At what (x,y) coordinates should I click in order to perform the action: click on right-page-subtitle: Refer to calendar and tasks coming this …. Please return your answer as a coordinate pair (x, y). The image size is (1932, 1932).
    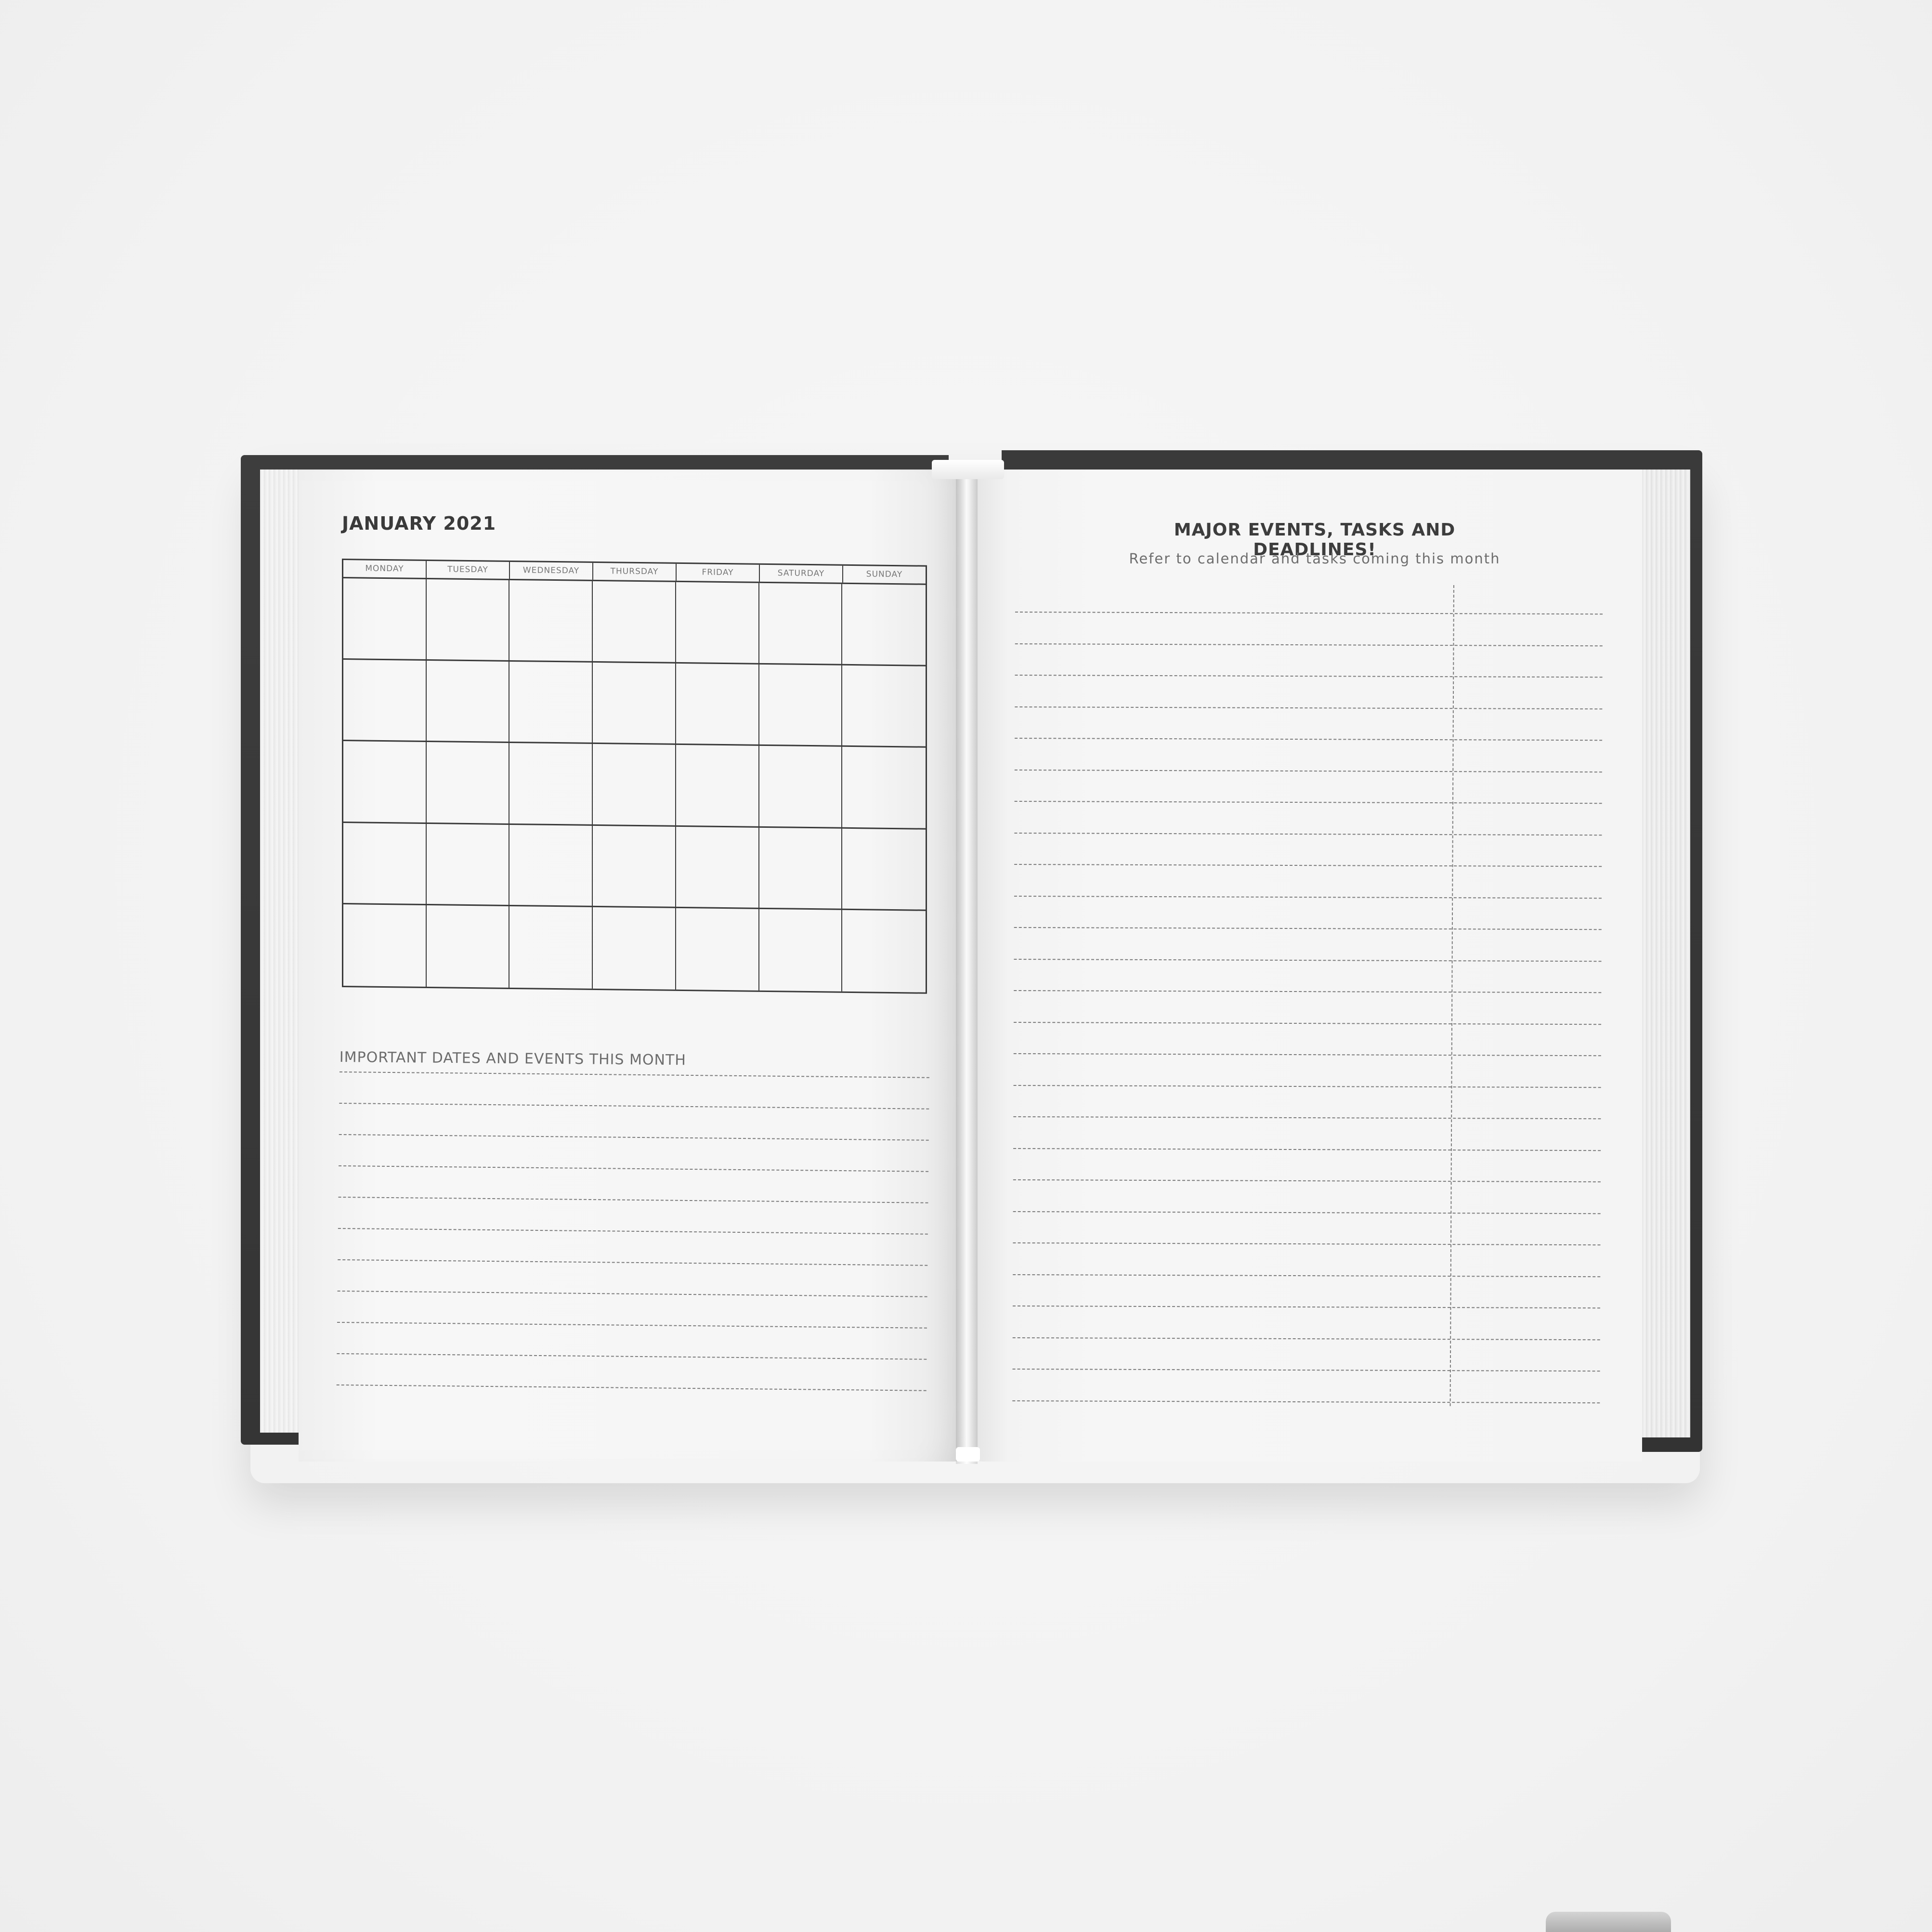
    Looking at the image, I should click on (1315, 558).